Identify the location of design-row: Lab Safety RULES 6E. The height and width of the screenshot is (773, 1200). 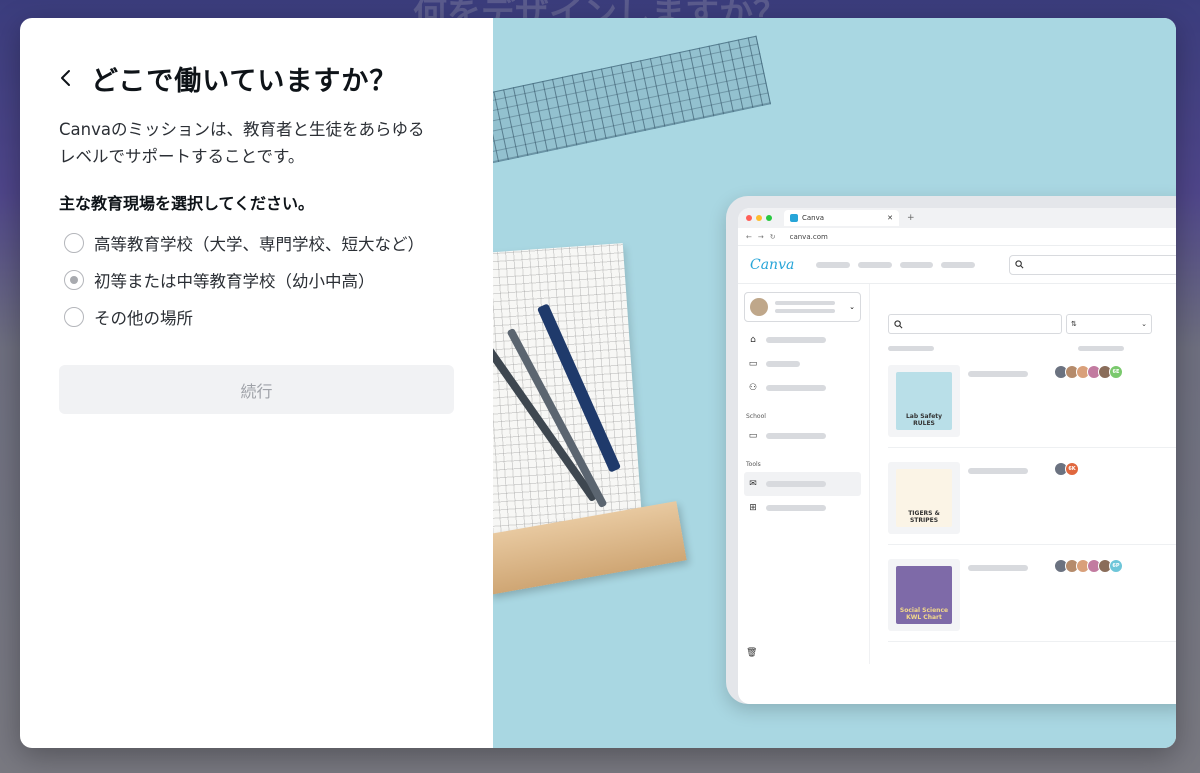
(1032, 399).